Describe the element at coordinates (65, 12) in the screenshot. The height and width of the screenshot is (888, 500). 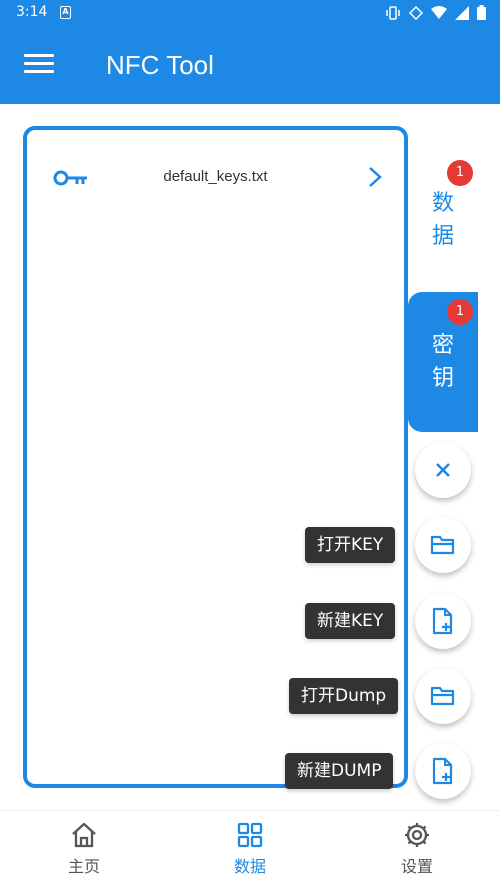
I see `notification-icon: A` at that location.